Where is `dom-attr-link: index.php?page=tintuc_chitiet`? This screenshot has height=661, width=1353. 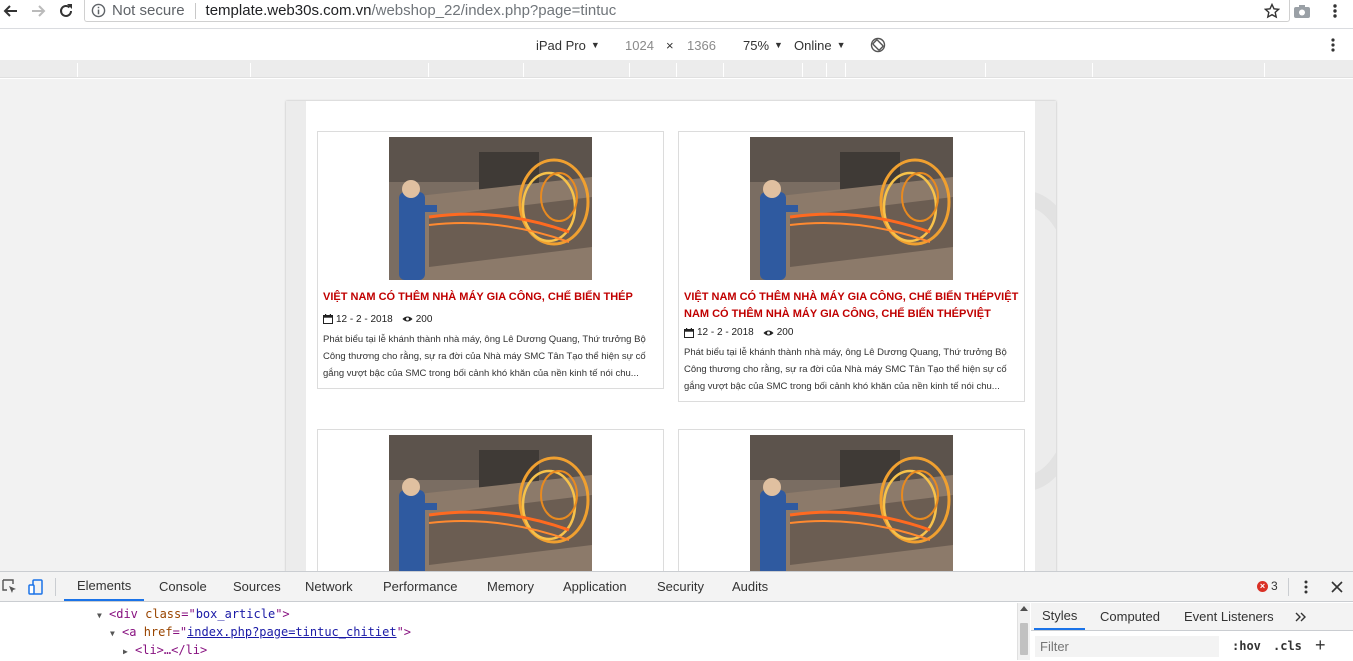
dom-attr-link: index.php?page=tintuc_chitiet is located at coordinates (292, 632).